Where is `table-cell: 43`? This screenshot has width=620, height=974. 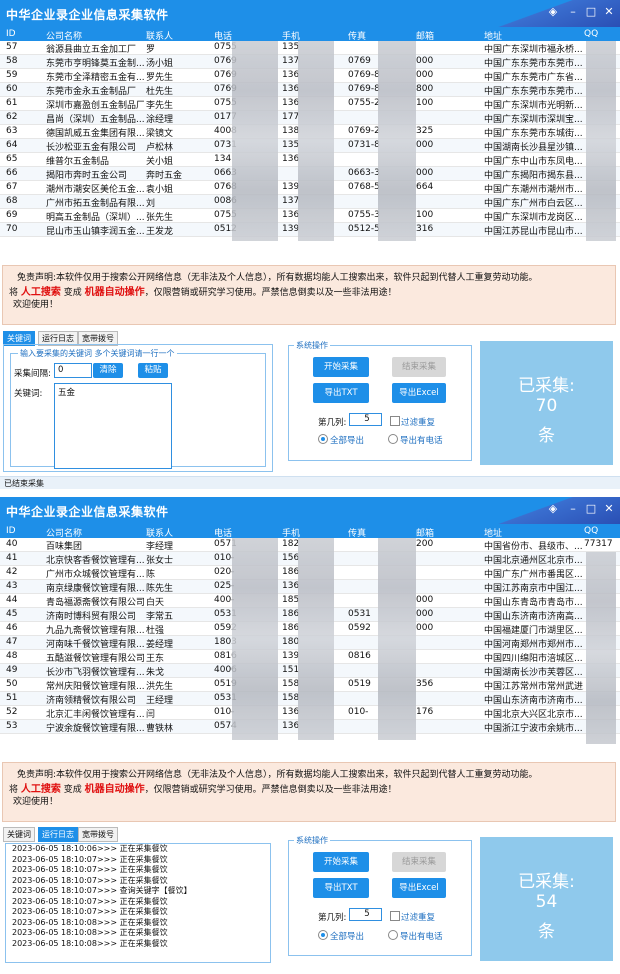 table-cell: 43 is located at coordinates (12, 586).